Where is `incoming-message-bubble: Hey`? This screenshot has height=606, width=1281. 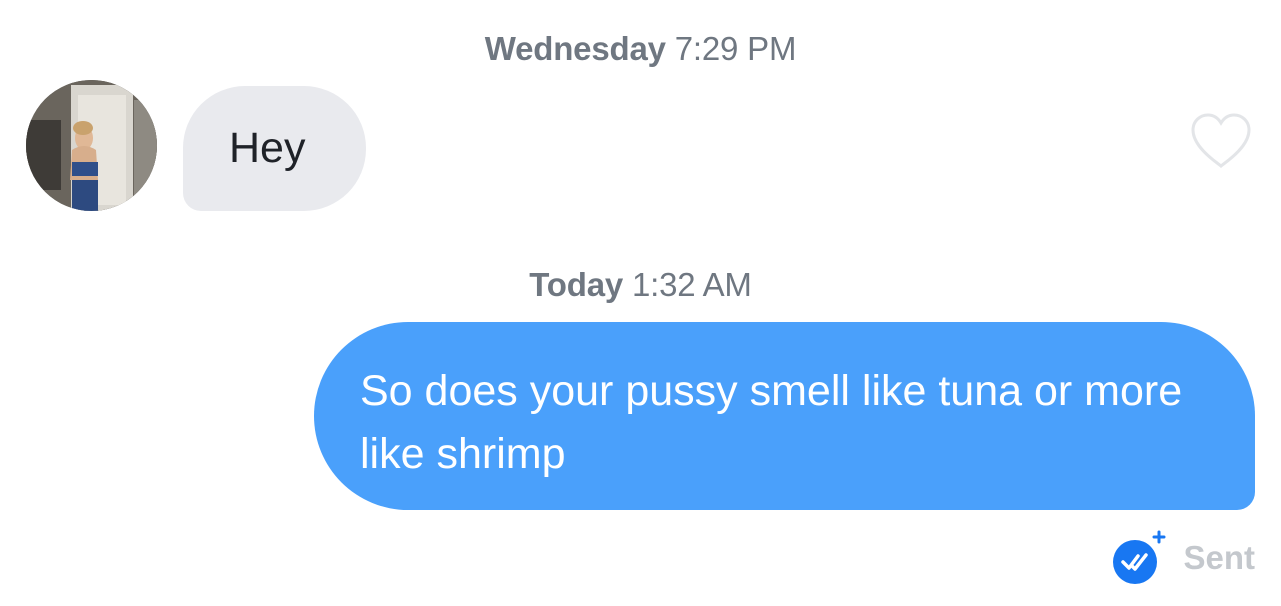
incoming-message-bubble: Hey is located at coordinates (274, 148).